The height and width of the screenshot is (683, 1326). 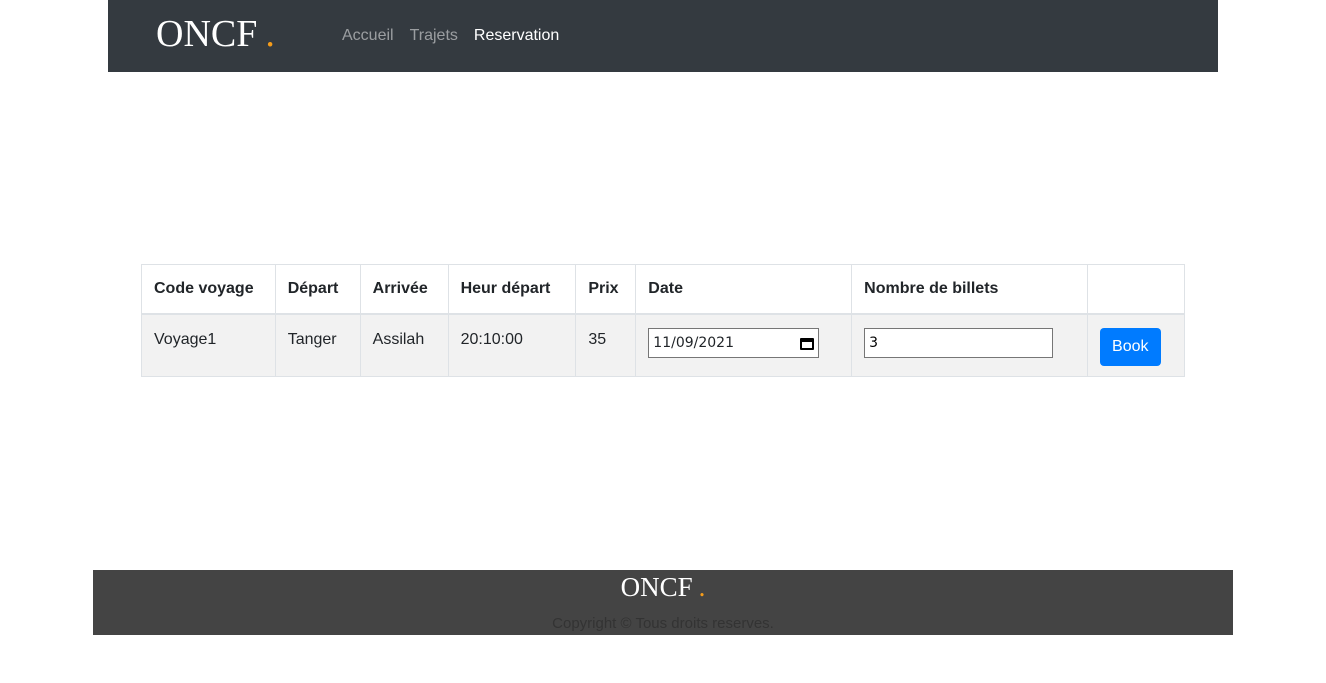 What do you see at coordinates (1130, 347) in the screenshot?
I see `book-button: Book` at bounding box center [1130, 347].